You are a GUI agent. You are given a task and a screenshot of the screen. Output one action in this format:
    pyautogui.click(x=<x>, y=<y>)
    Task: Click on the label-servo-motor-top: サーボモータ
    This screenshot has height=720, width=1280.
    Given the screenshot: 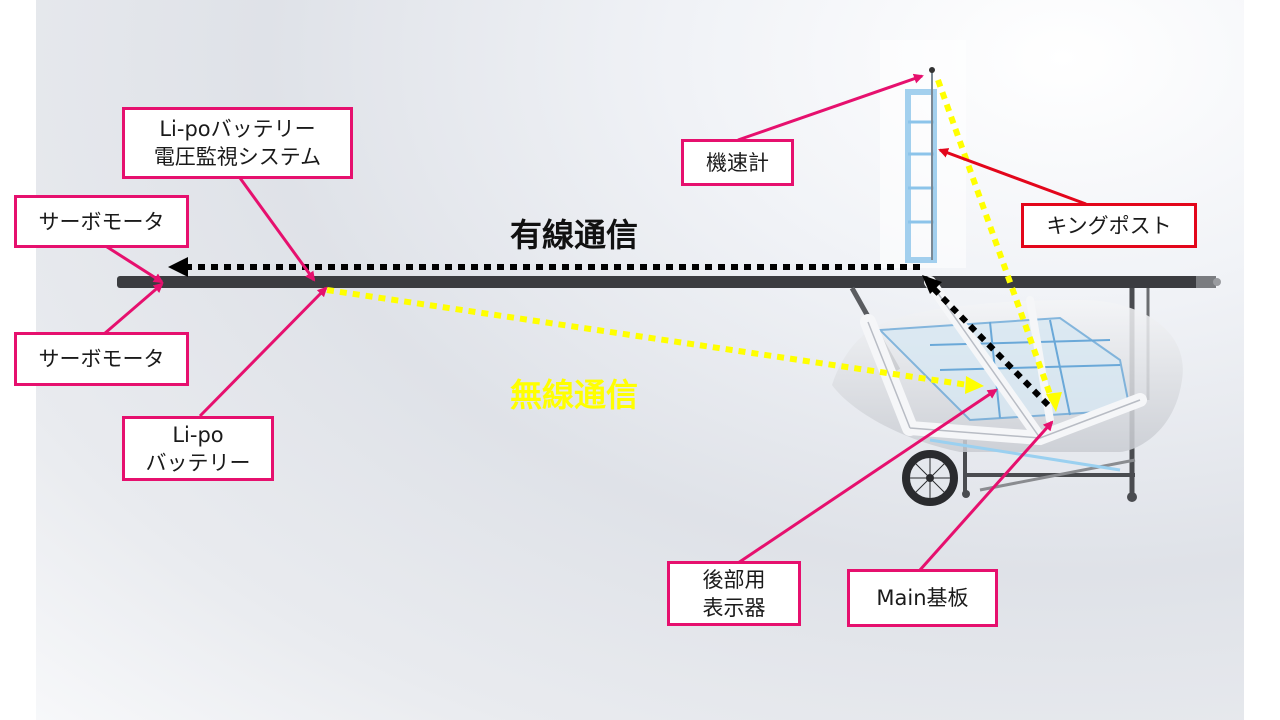 What is the action you would take?
    pyautogui.click(x=101, y=221)
    